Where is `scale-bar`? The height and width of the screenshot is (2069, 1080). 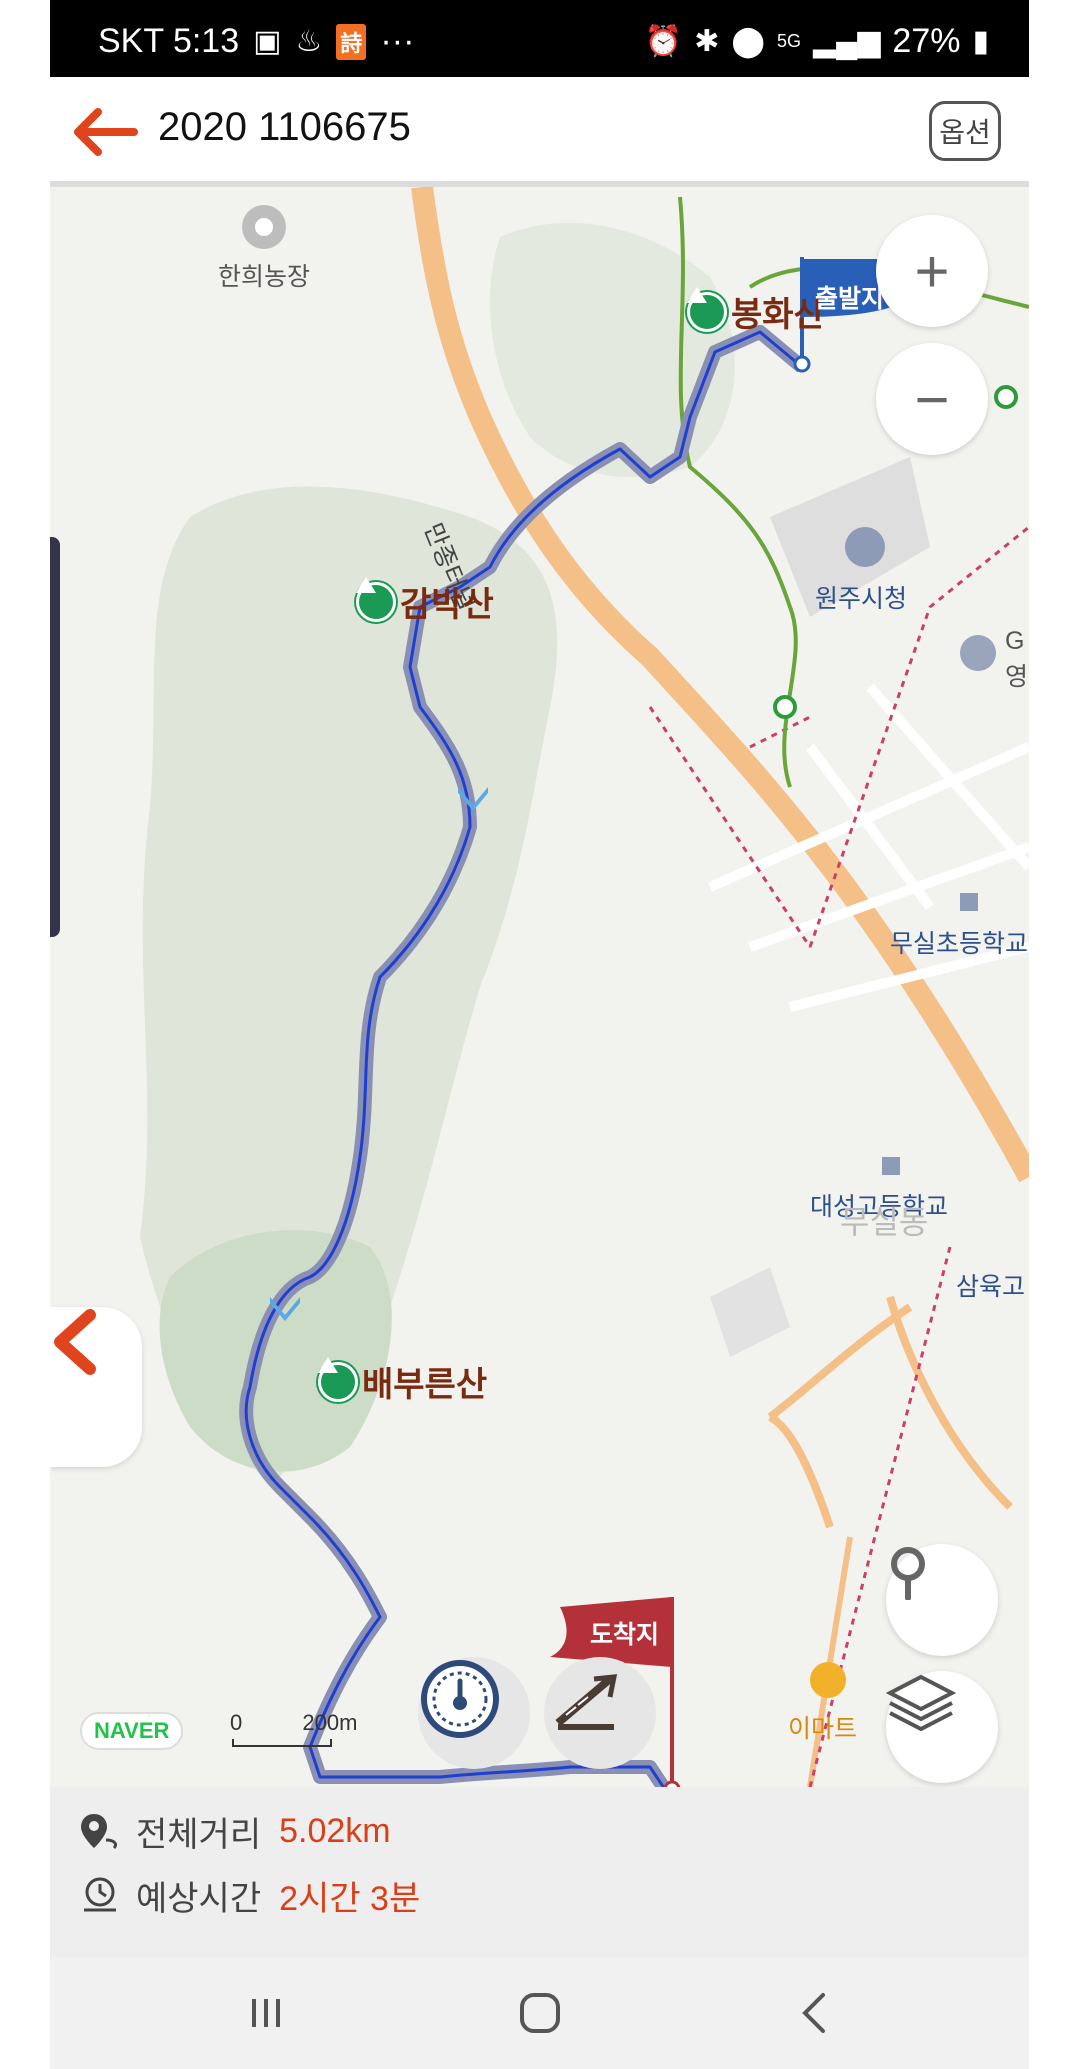 scale-bar is located at coordinates (282, 1743).